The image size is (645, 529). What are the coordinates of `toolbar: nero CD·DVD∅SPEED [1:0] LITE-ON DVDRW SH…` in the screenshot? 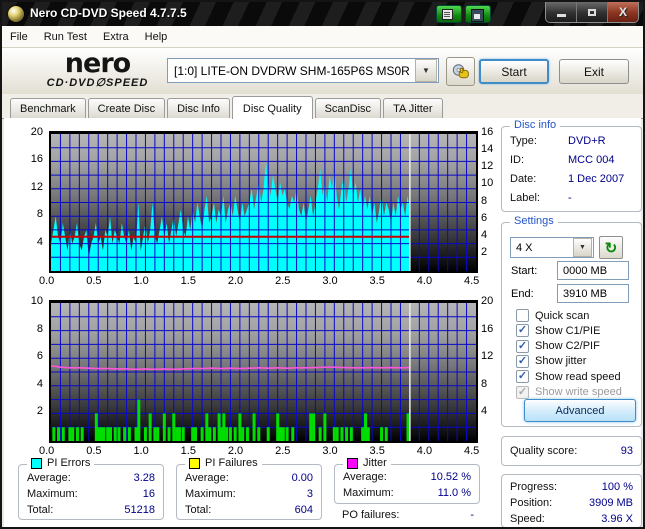 It's located at (322, 71).